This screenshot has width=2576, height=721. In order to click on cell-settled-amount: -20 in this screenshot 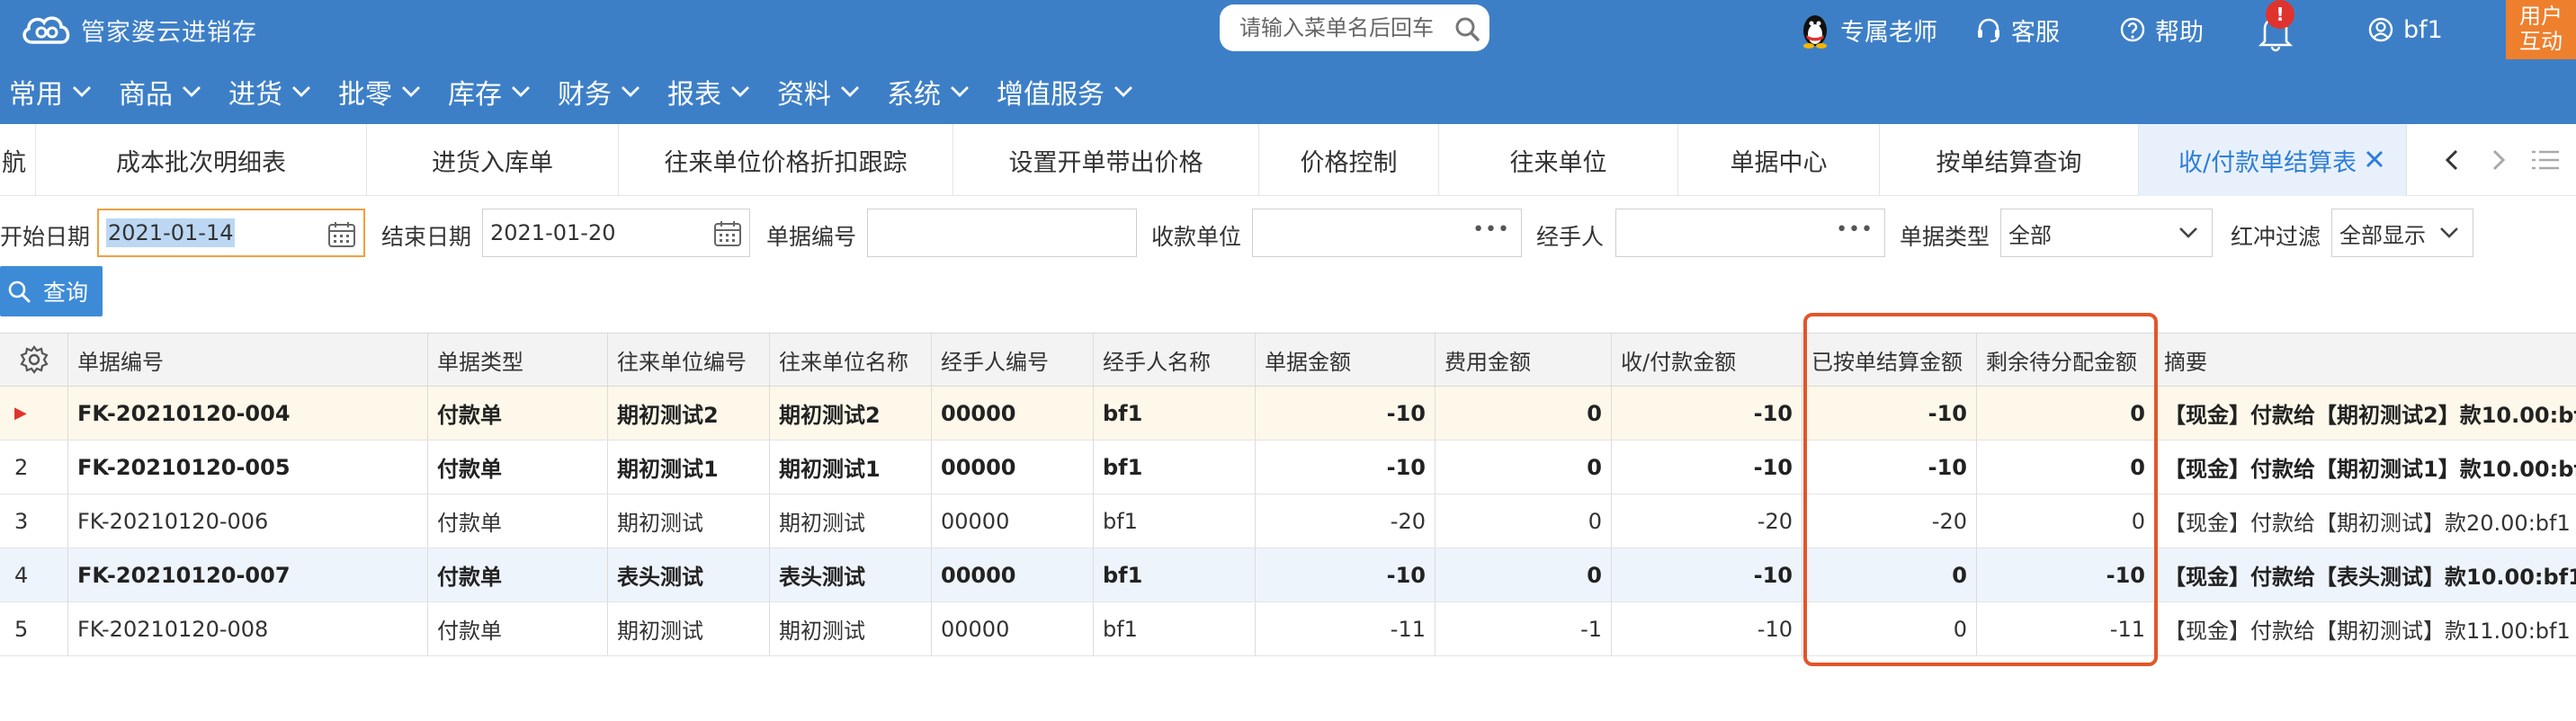, I will do `click(1890, 520)`.